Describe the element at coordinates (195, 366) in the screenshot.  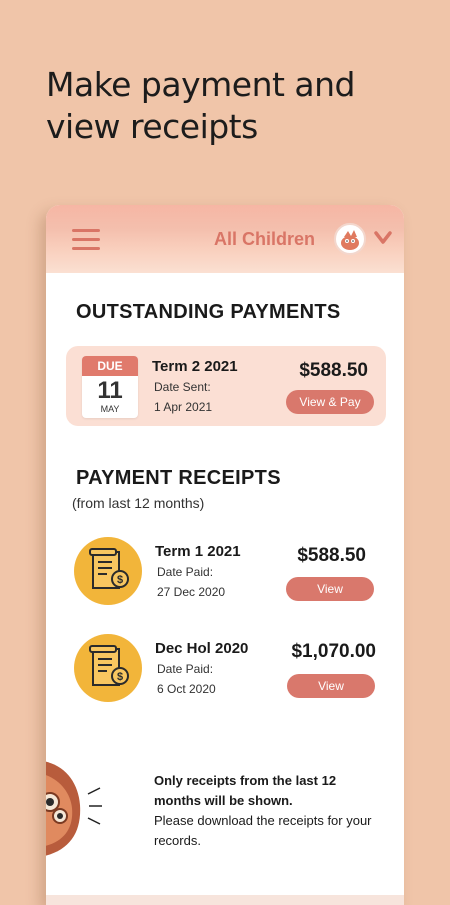
I see `payment-title: Term 2 2021` at that location.